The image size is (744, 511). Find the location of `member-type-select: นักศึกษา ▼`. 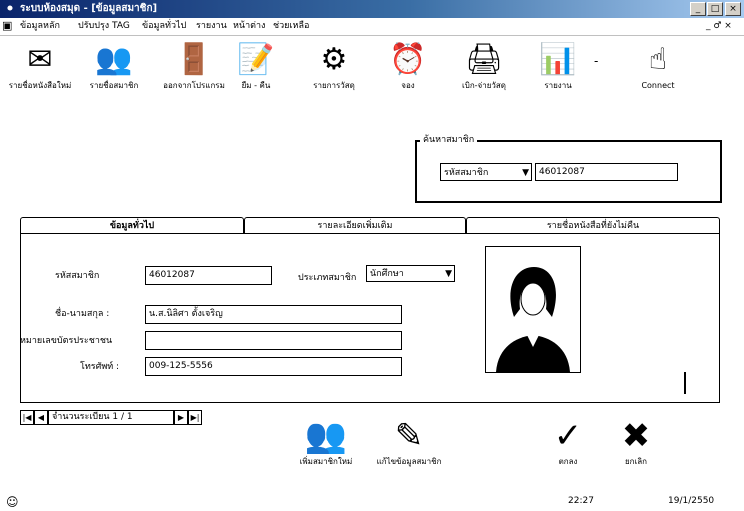

member-type-select: นักศึกษา ▼ is located at coordinates (410, 273).